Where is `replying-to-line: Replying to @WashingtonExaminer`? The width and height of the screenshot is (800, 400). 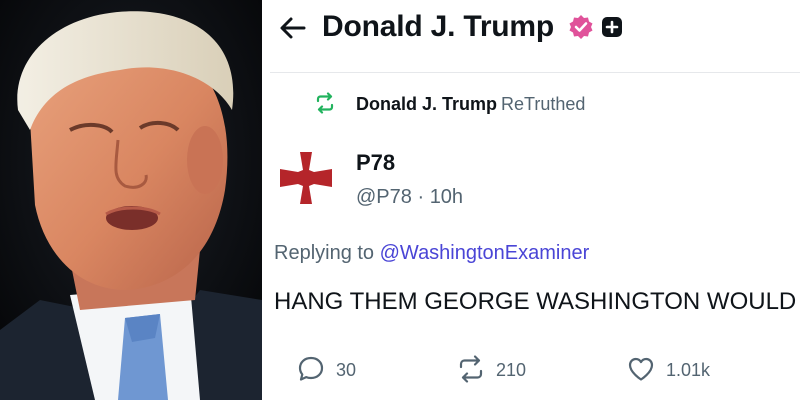
replying-to-line: Replying to @WashingtonExaminer is located at coordinates (431, 253).